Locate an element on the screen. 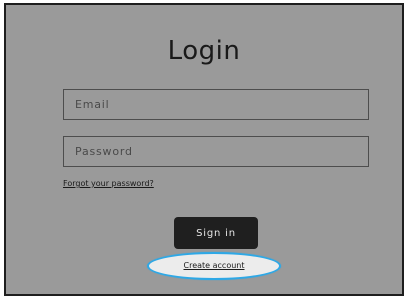  create-account-link: Create account is located at coordinates (214, 266).